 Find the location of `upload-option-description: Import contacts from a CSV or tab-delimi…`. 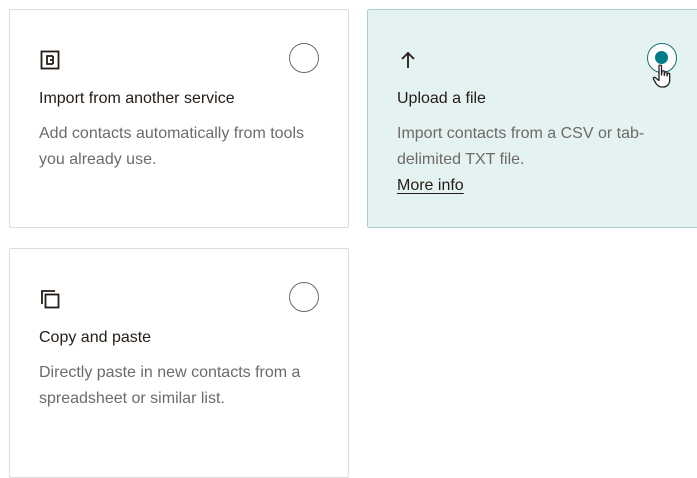

upload-option-description: Import contacts from a CSV or tab-delimi… is located at coordinates (521, 146).